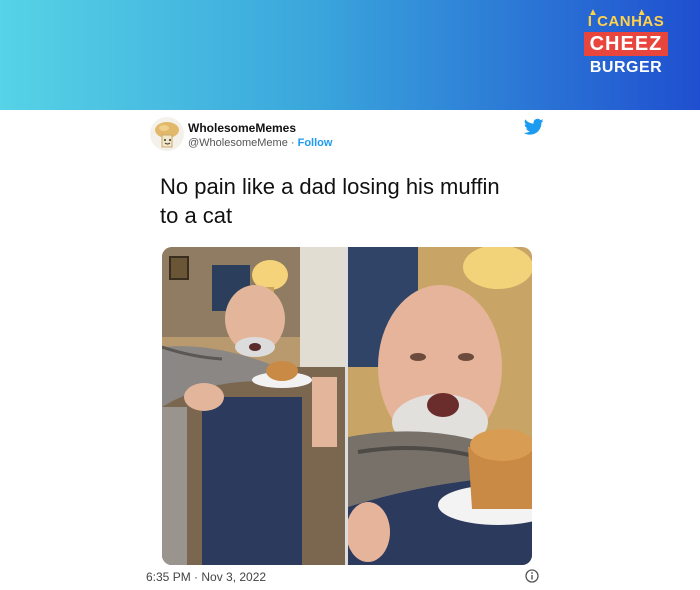 This screenshot has width=700, height=590. Describe the element at coordinates (167, 134) in the screenshot. I see `avatar` at that location.